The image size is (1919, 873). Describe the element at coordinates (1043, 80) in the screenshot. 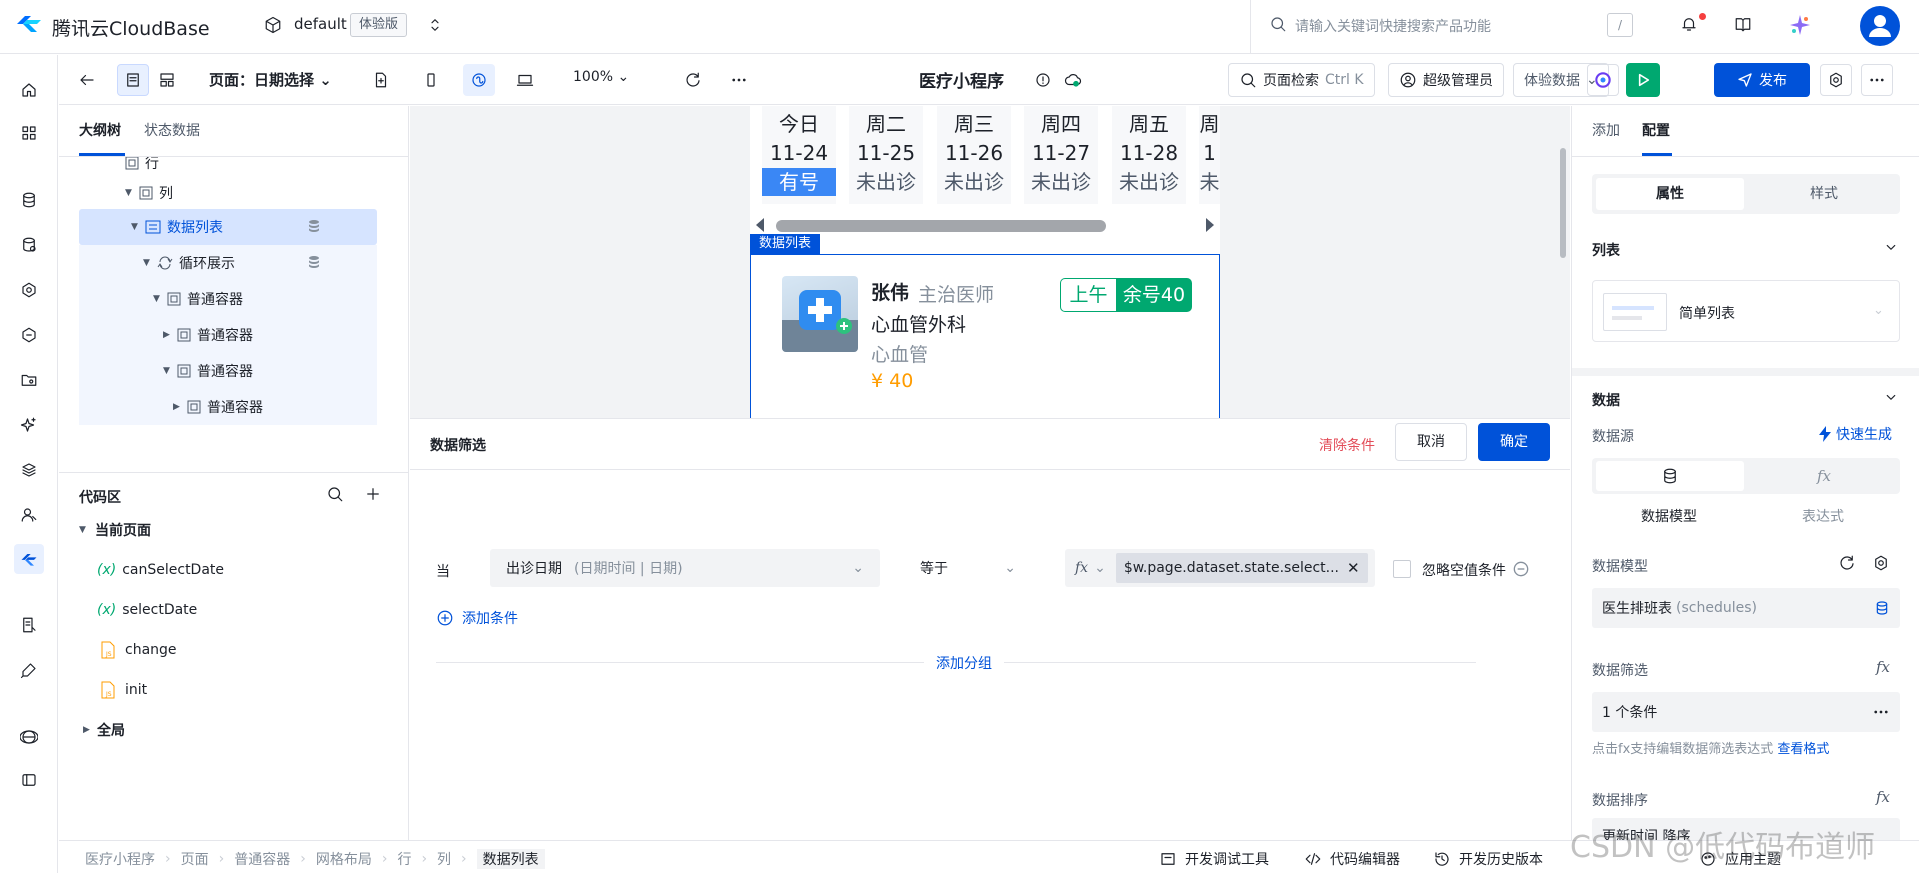

I see `info-icon` at that location.